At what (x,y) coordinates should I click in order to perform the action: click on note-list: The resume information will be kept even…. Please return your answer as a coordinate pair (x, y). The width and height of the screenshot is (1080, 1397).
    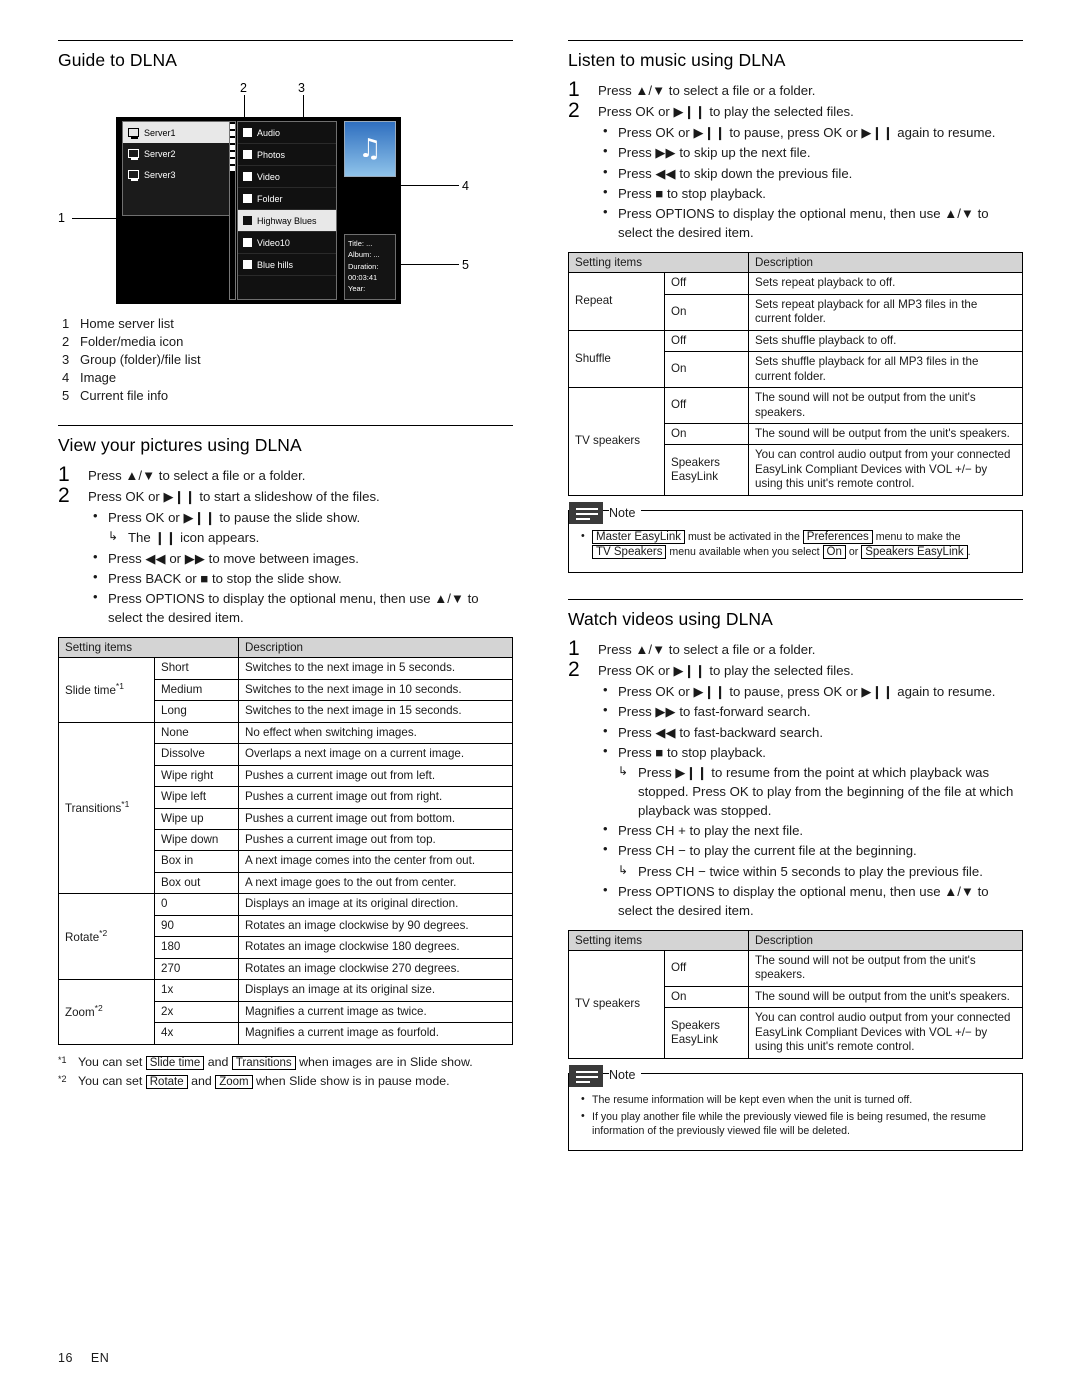
    Looking at the image, I should click on (795, 1115).